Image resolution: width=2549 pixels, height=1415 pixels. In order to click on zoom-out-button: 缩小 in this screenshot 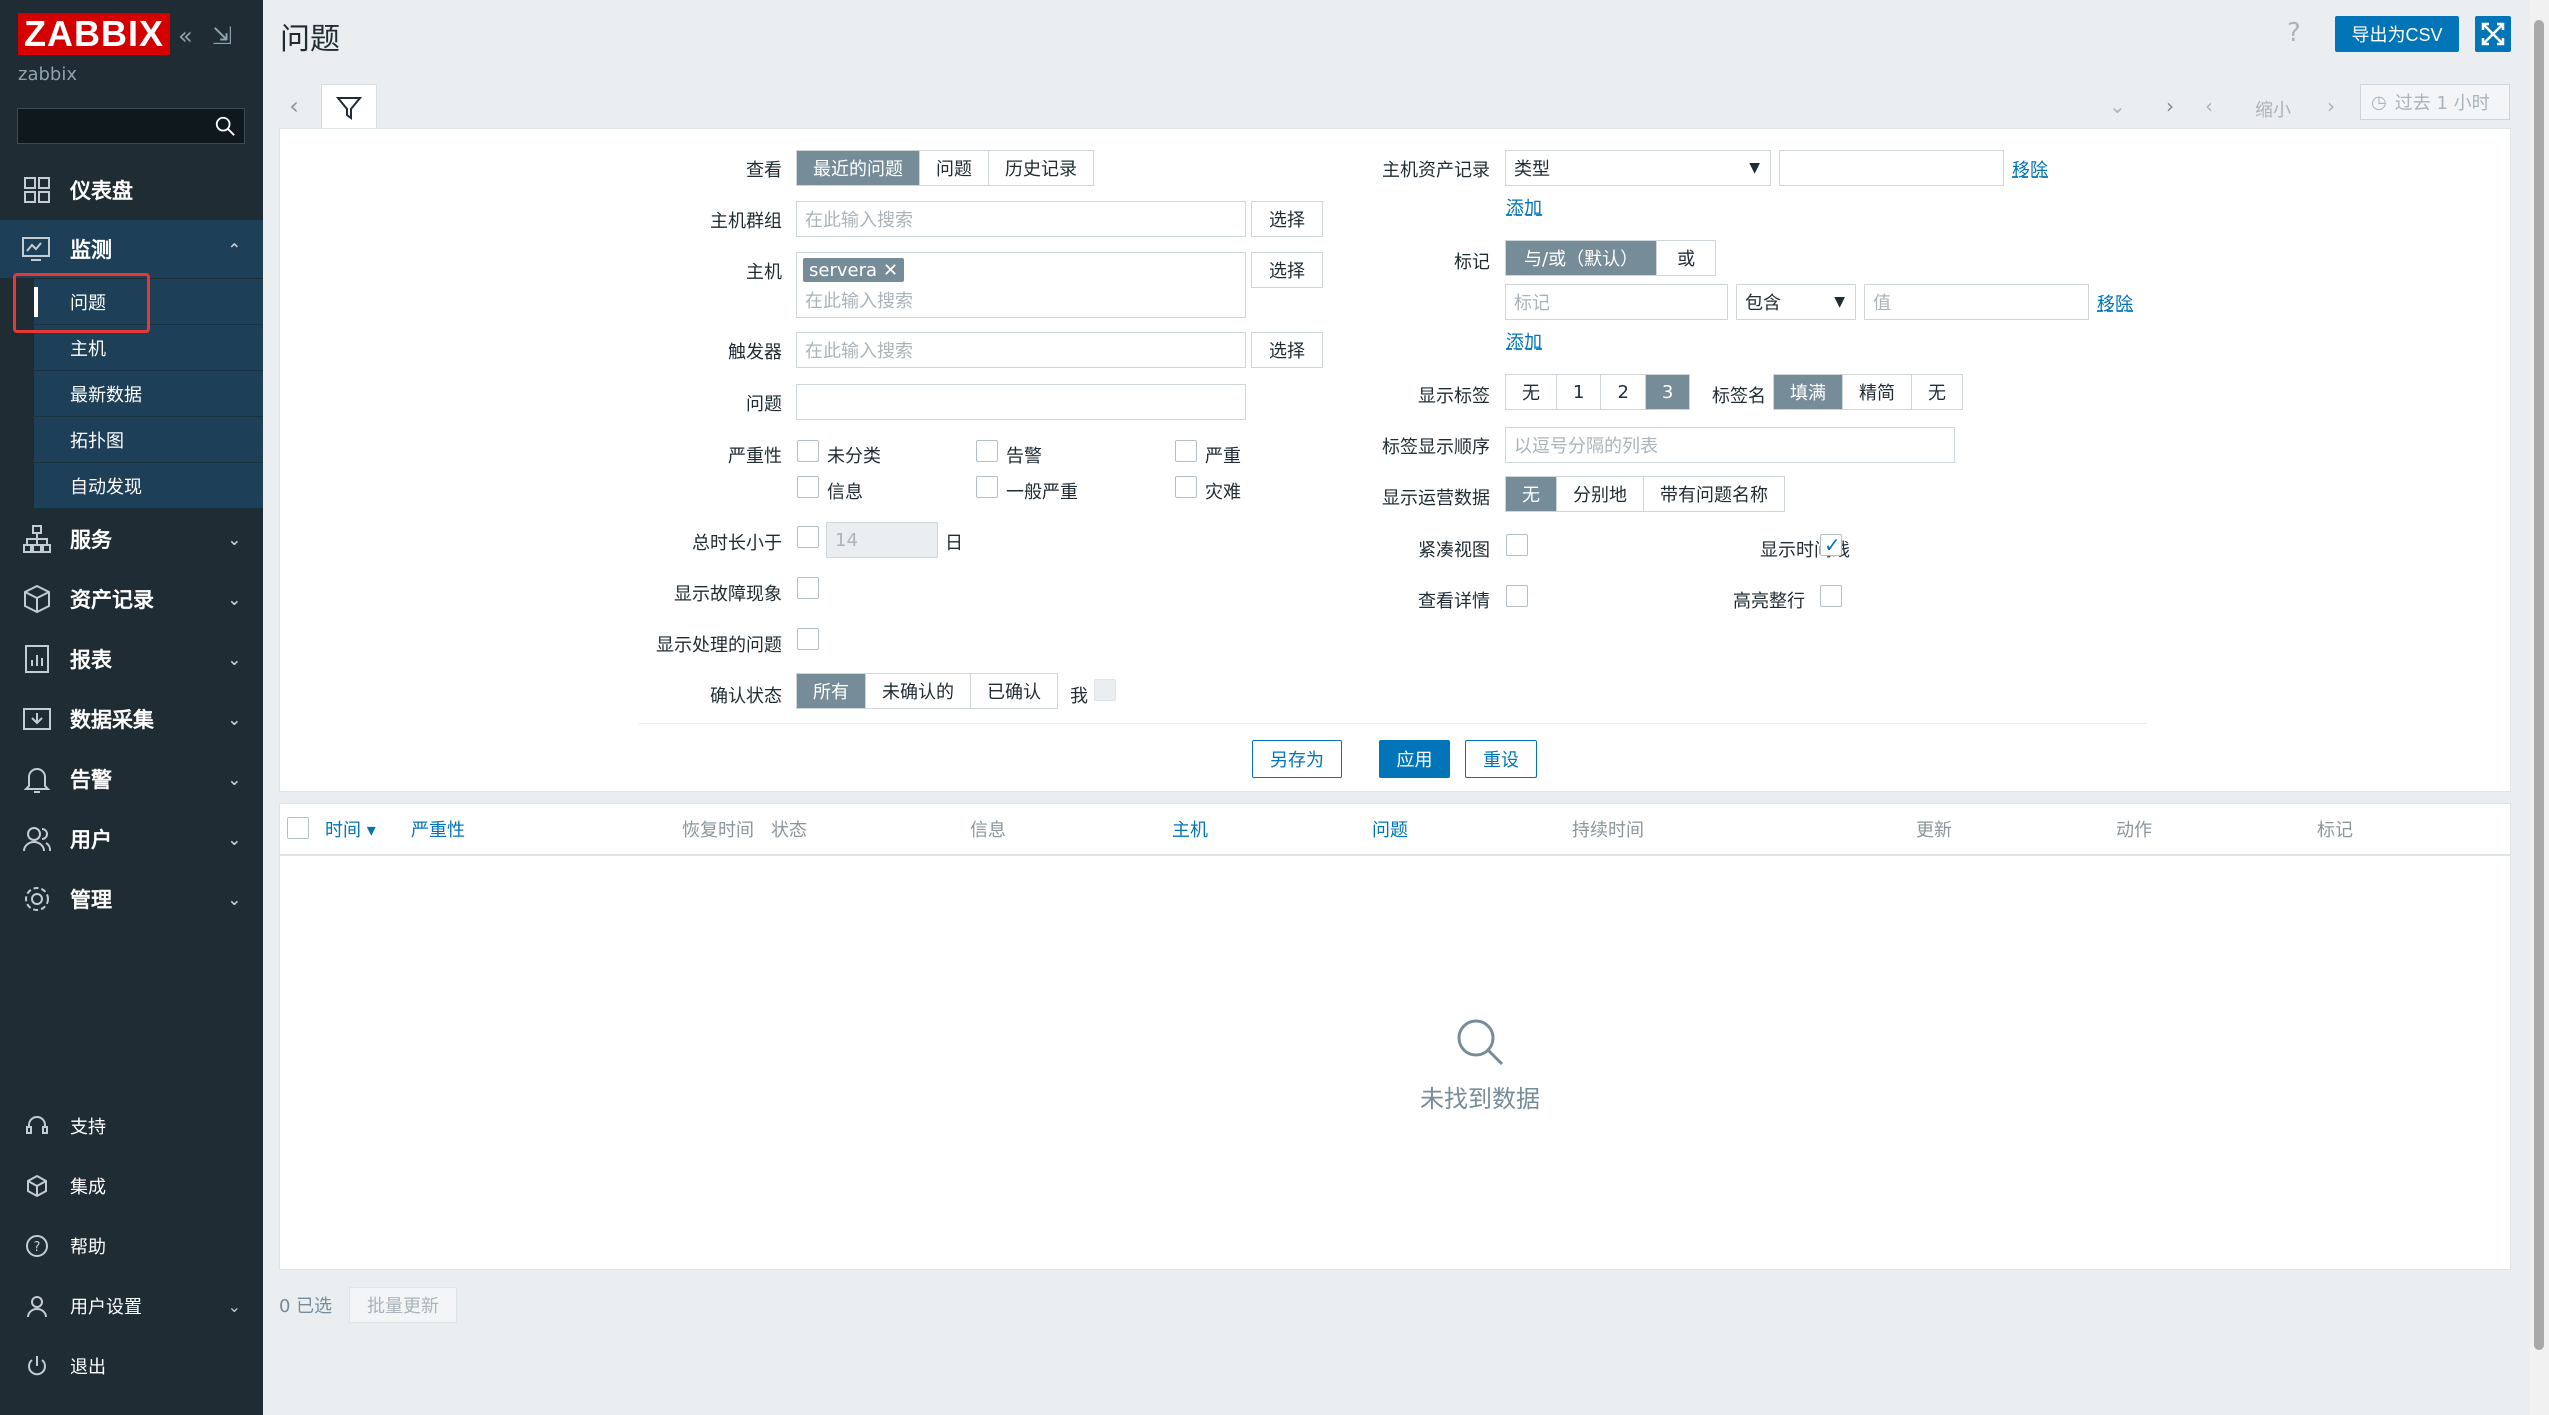, I will do `click(2273, 109)`.